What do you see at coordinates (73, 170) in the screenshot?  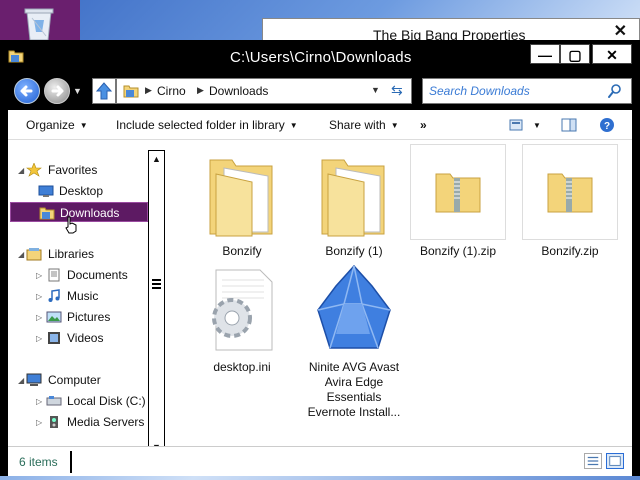 I see `nav-favorites-label: Favorites` at bounding box center [73, 170].